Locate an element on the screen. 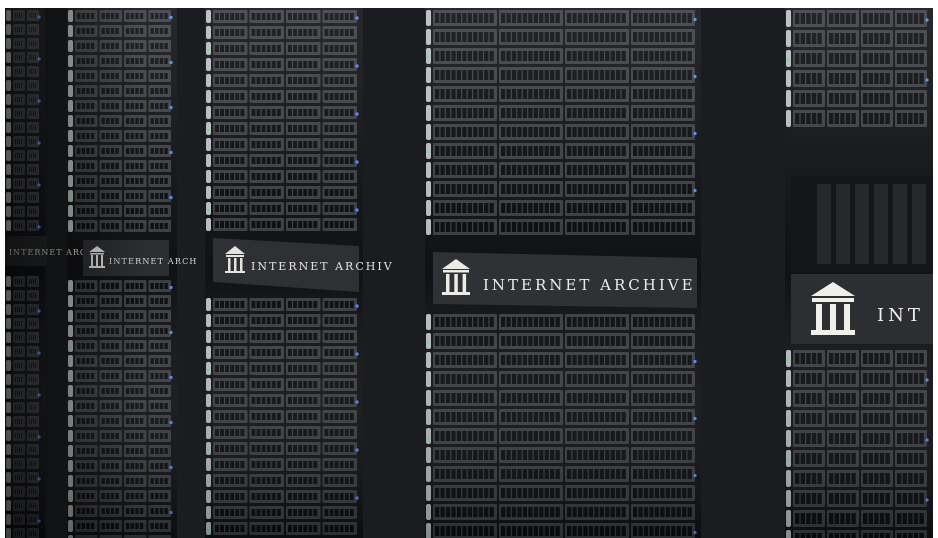  rack-2-label: INTERNET ARCH is located at coordinates (153, 261).